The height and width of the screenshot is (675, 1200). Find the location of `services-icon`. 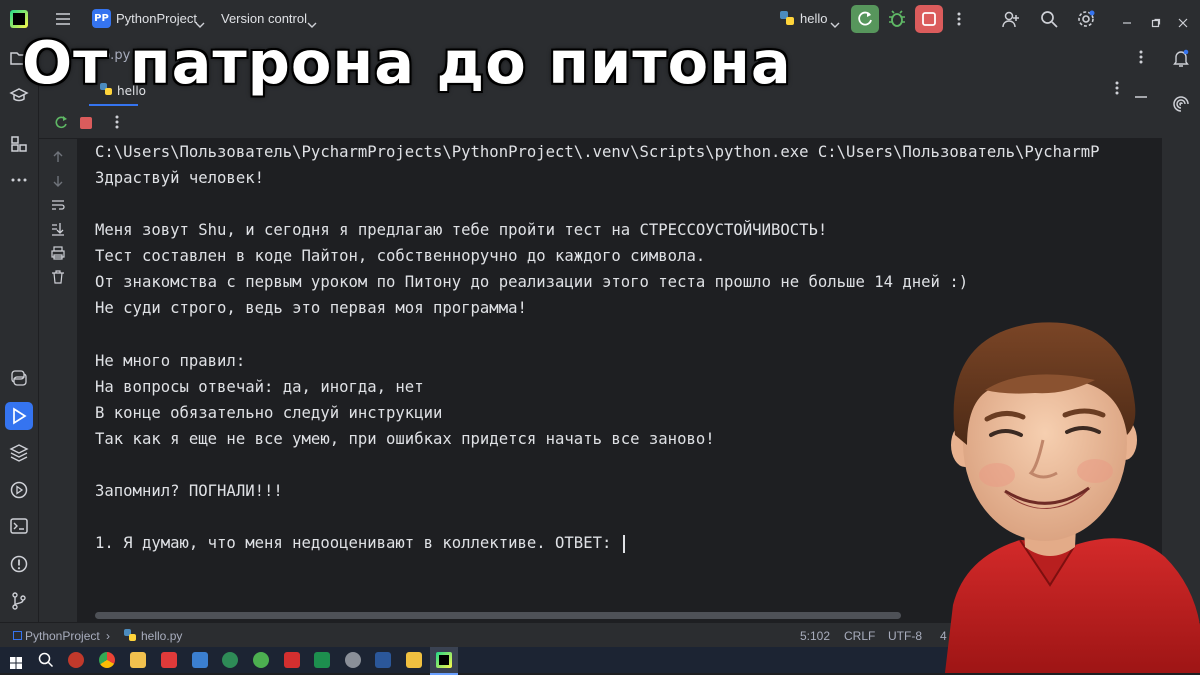

services-icon is located at coordinates (19, 490).